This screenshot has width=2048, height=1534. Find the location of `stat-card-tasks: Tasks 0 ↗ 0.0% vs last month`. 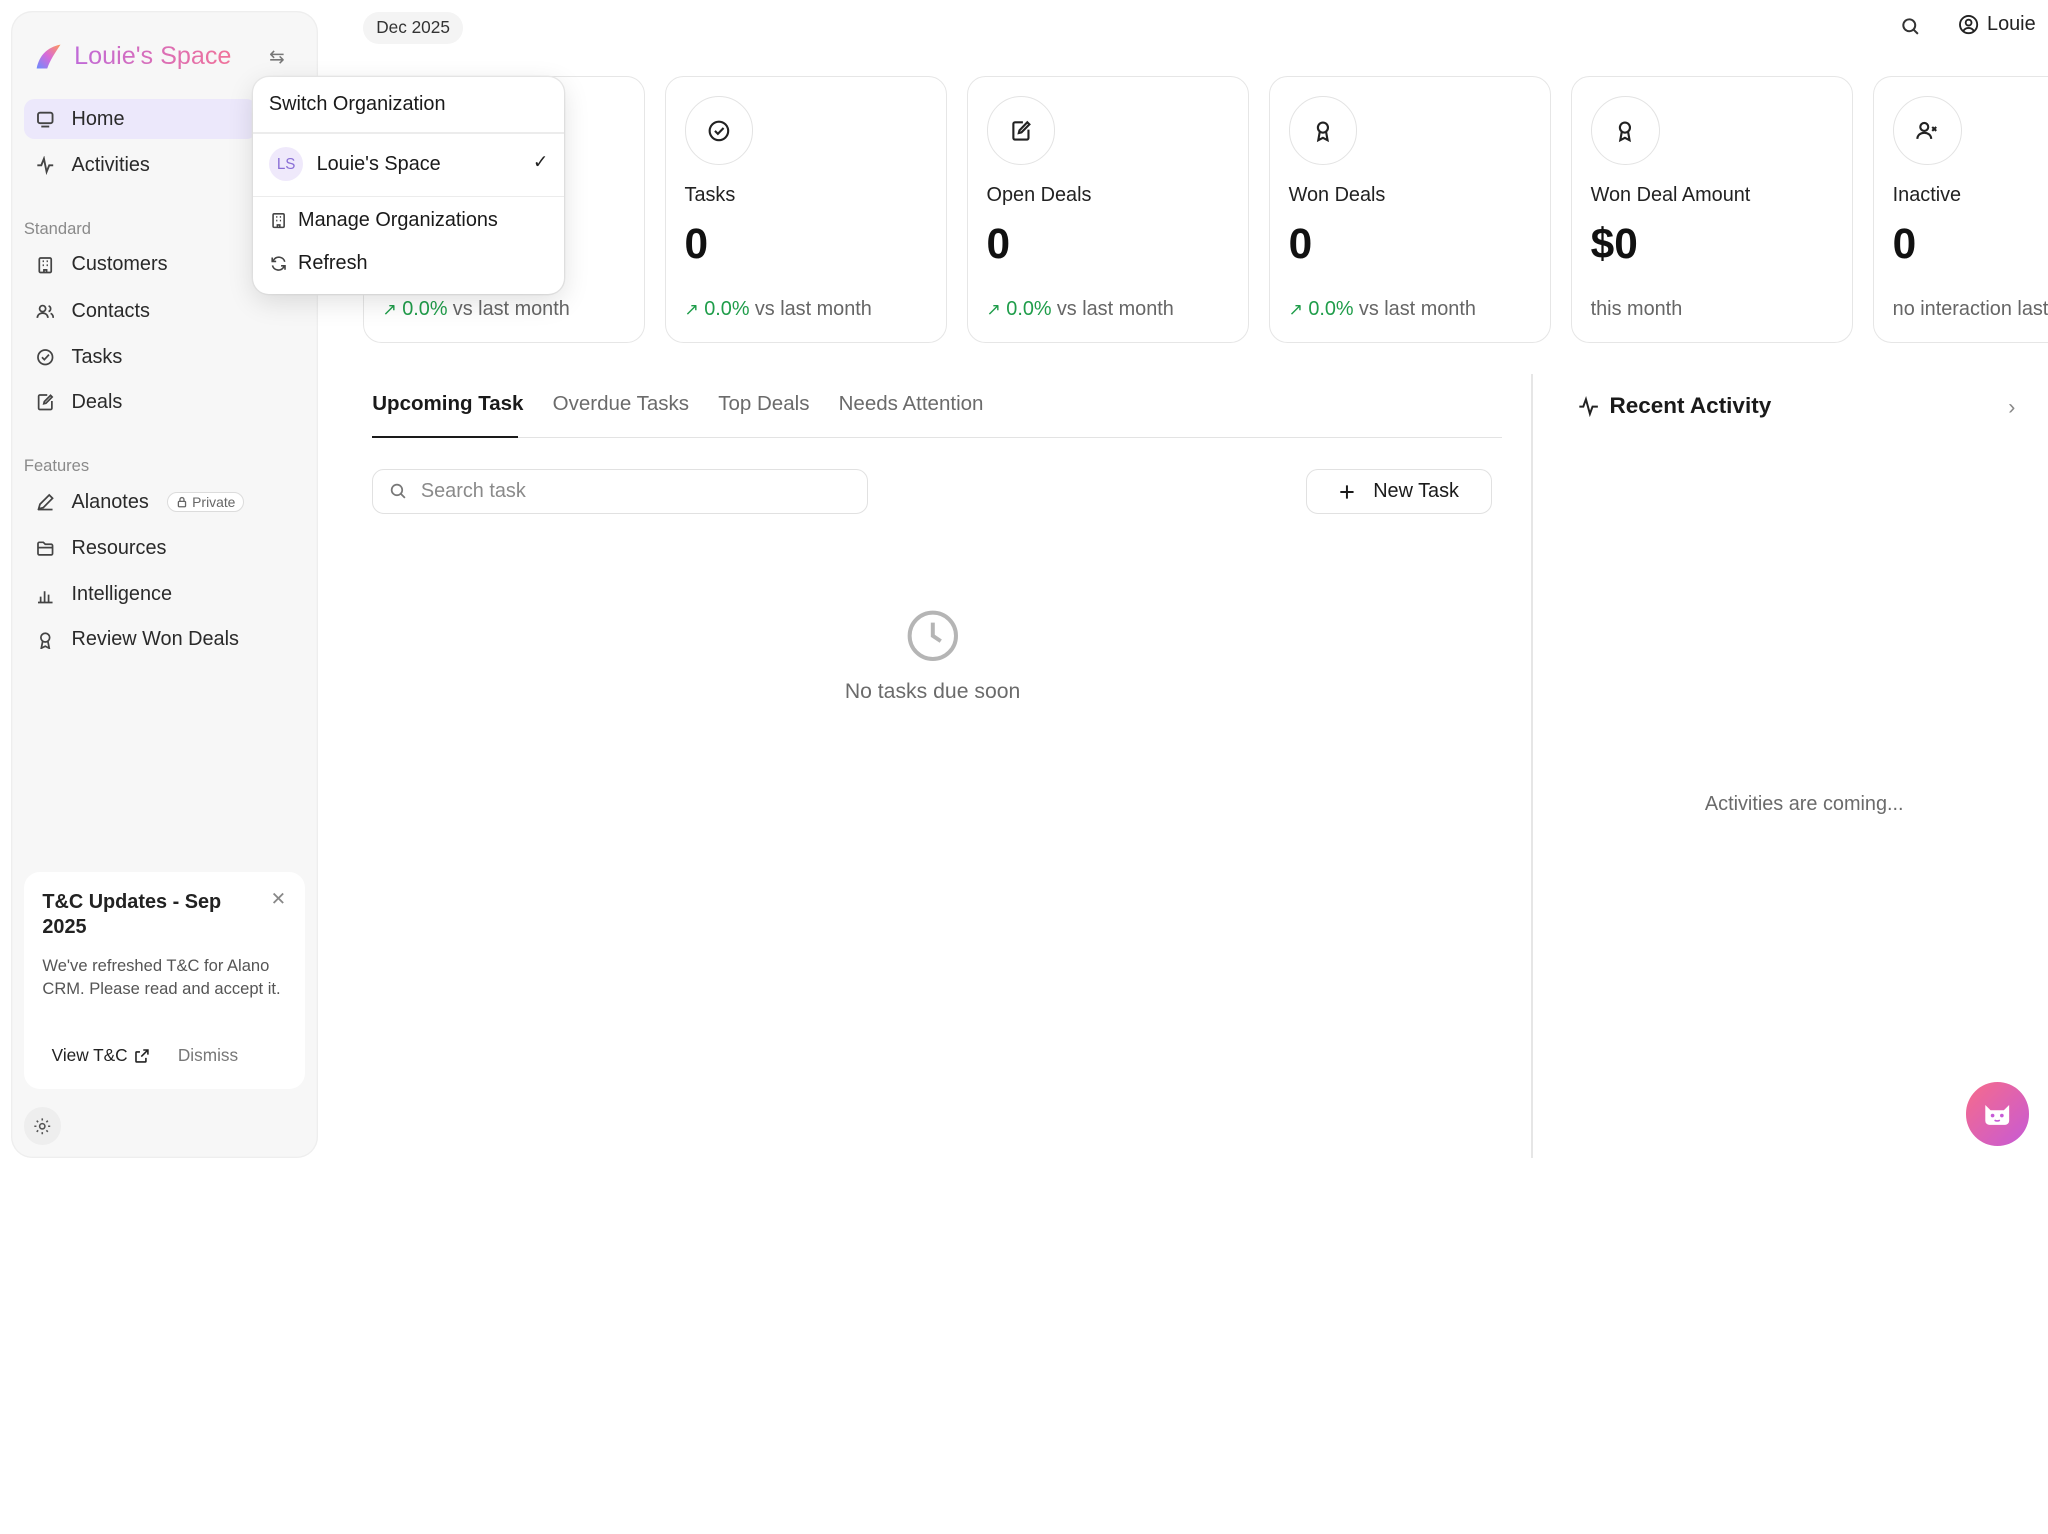

stat-card-tasks: Tasks 0 ↗ 0.0% vs last month is located at coordinates (806, 209).